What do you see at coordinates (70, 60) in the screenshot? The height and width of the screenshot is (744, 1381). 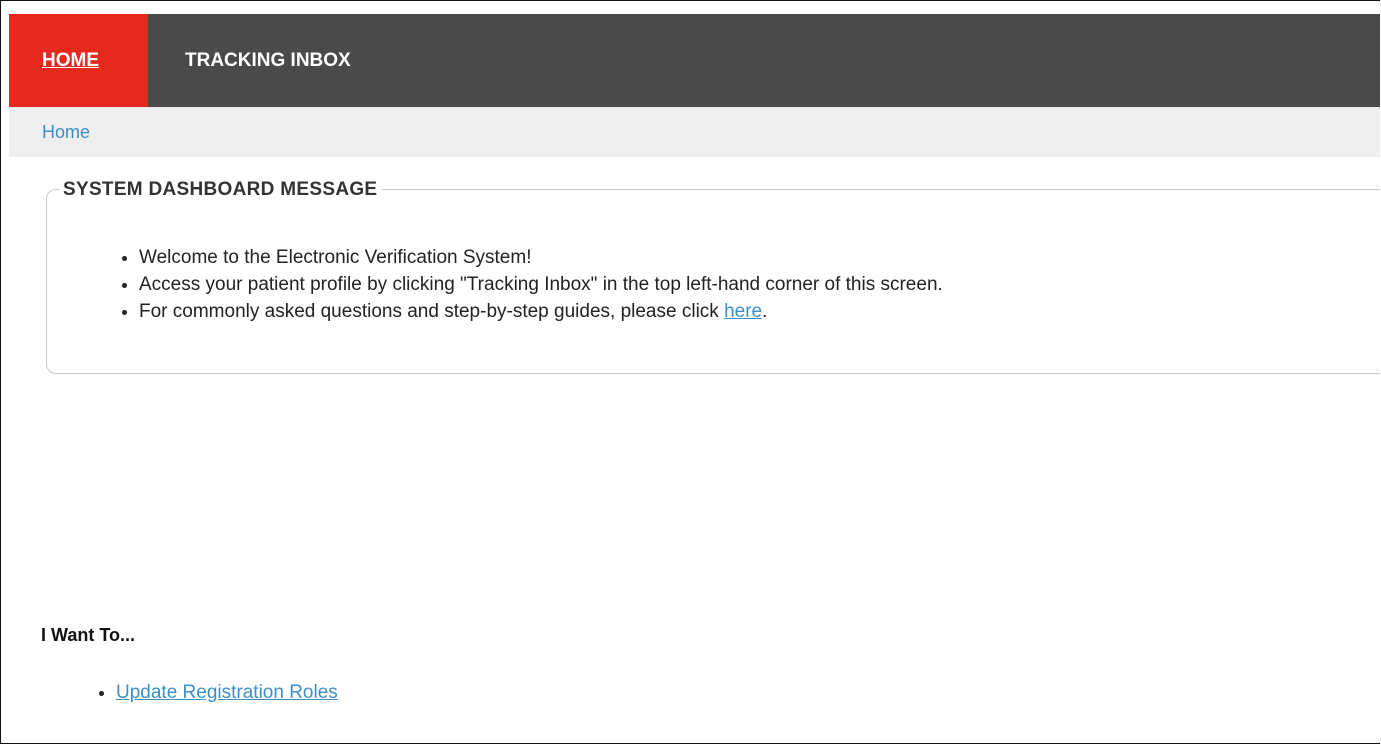 I see `tab-home-label: HOME` at bounding box center [70, 60].